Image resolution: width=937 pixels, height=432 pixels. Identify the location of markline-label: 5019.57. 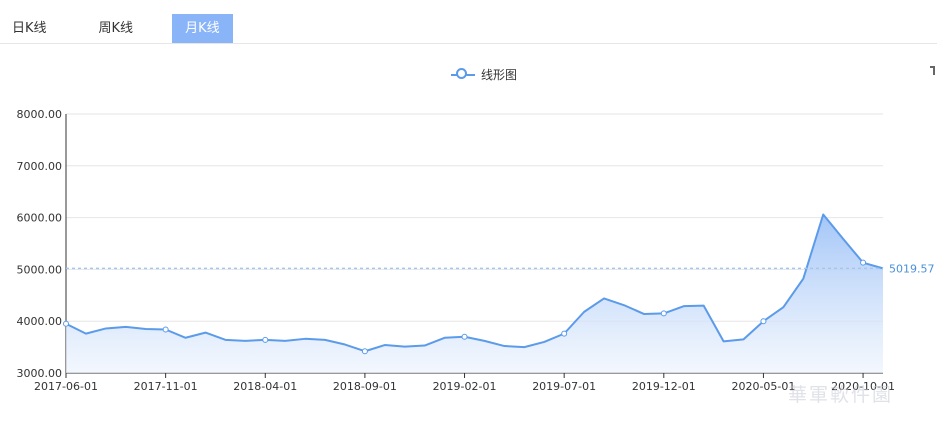
(912, 268).